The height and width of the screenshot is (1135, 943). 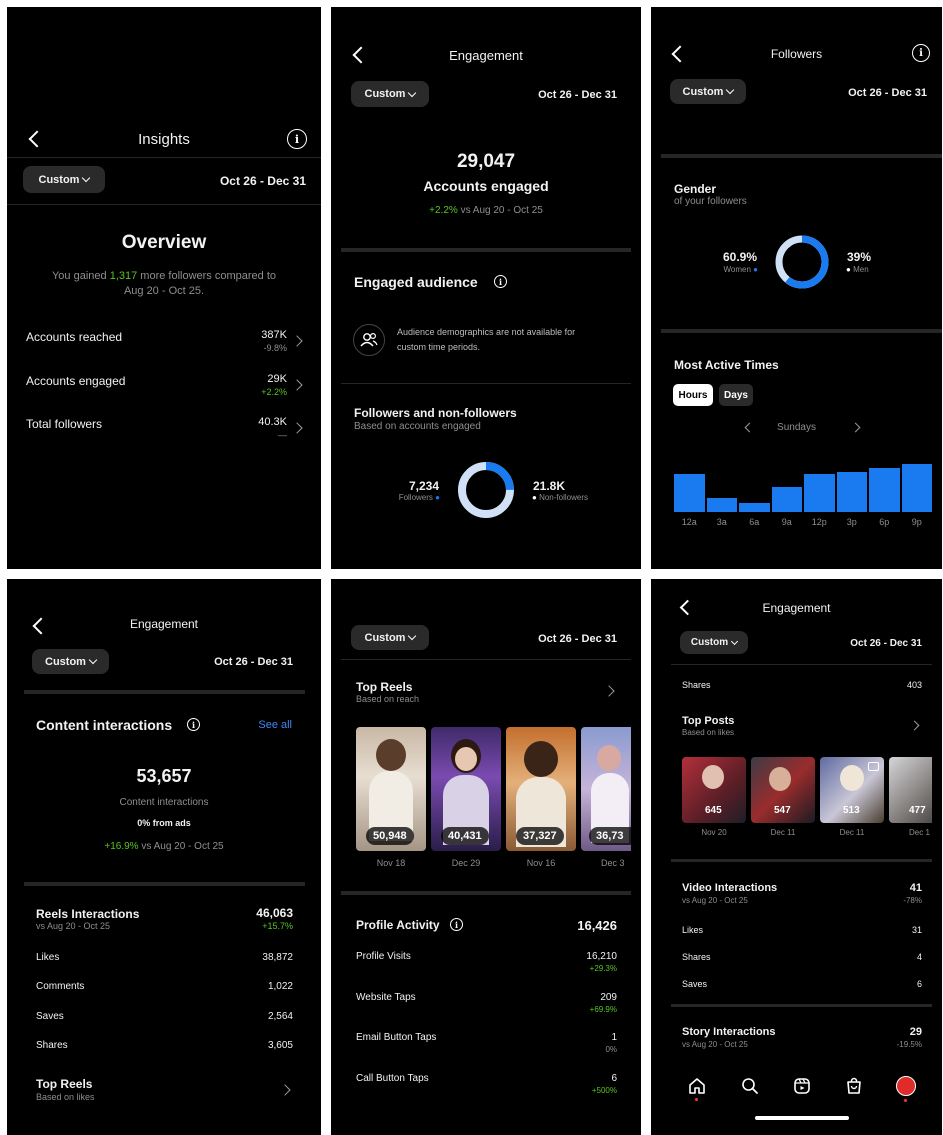 I want to click on activity-row-value: 1, so click(x=614, y=1037).